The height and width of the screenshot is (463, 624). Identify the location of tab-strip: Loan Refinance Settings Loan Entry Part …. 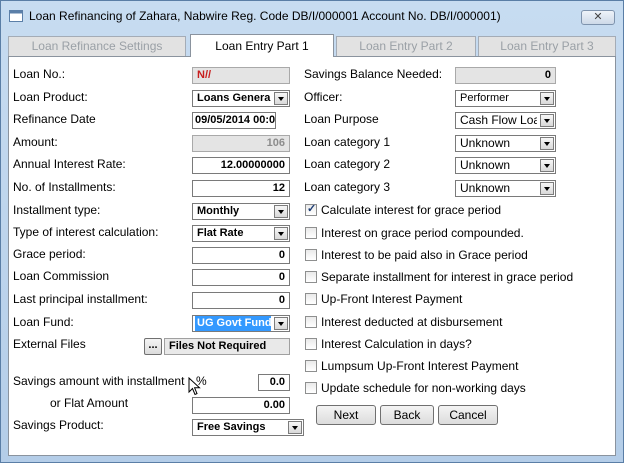
(312, 45).